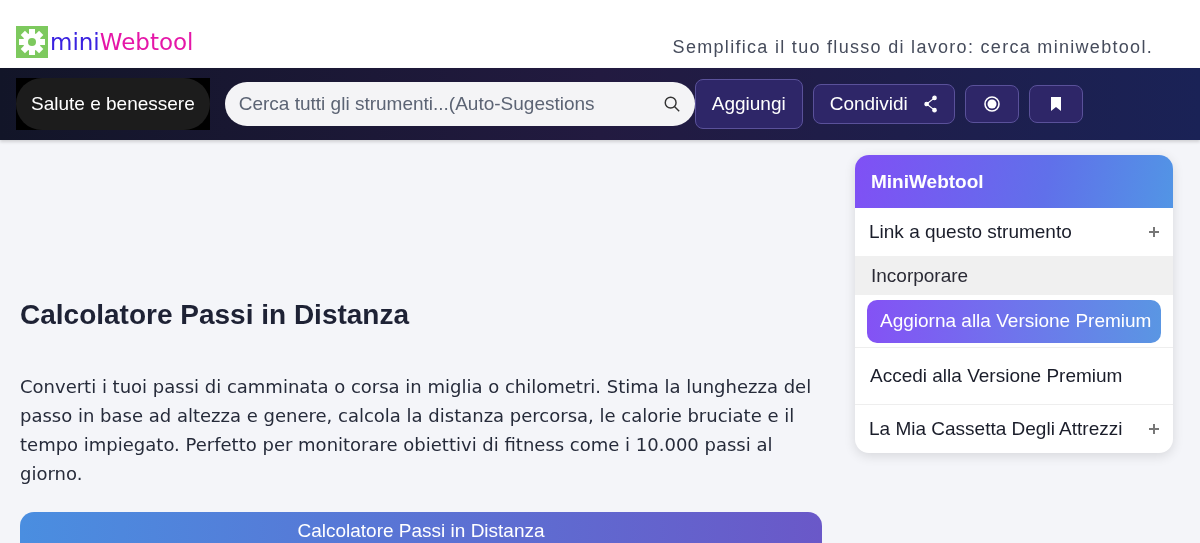 This screenshot has height=543, width=1200. I want to click on sidebar-subitem: Incorporare, so click(1014, 275).